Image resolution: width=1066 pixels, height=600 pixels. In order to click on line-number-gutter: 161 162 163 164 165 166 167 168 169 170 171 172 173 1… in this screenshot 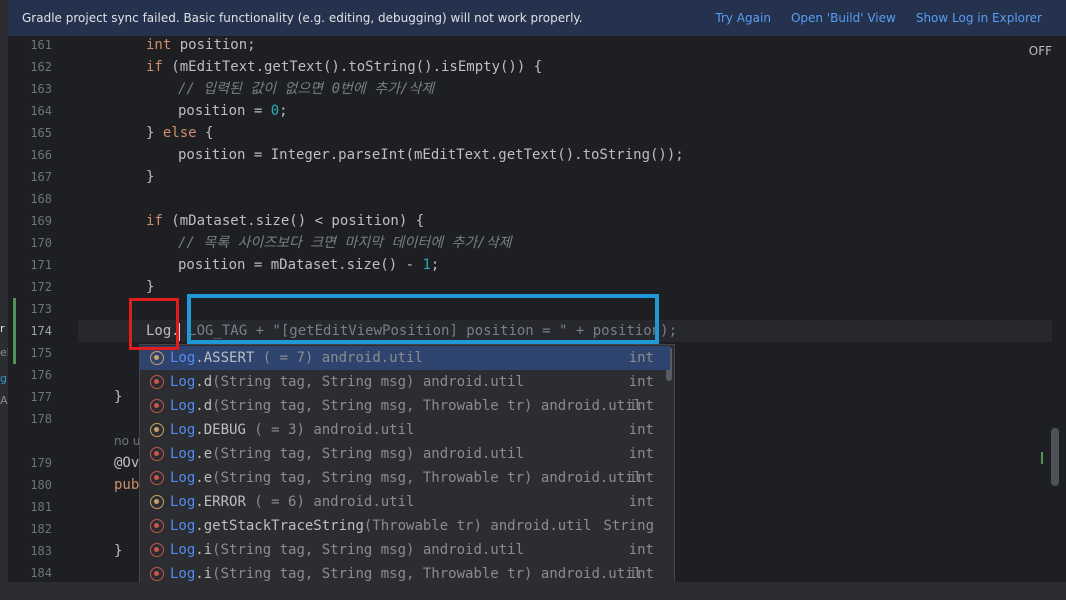, I will do `click(43, 309)`.